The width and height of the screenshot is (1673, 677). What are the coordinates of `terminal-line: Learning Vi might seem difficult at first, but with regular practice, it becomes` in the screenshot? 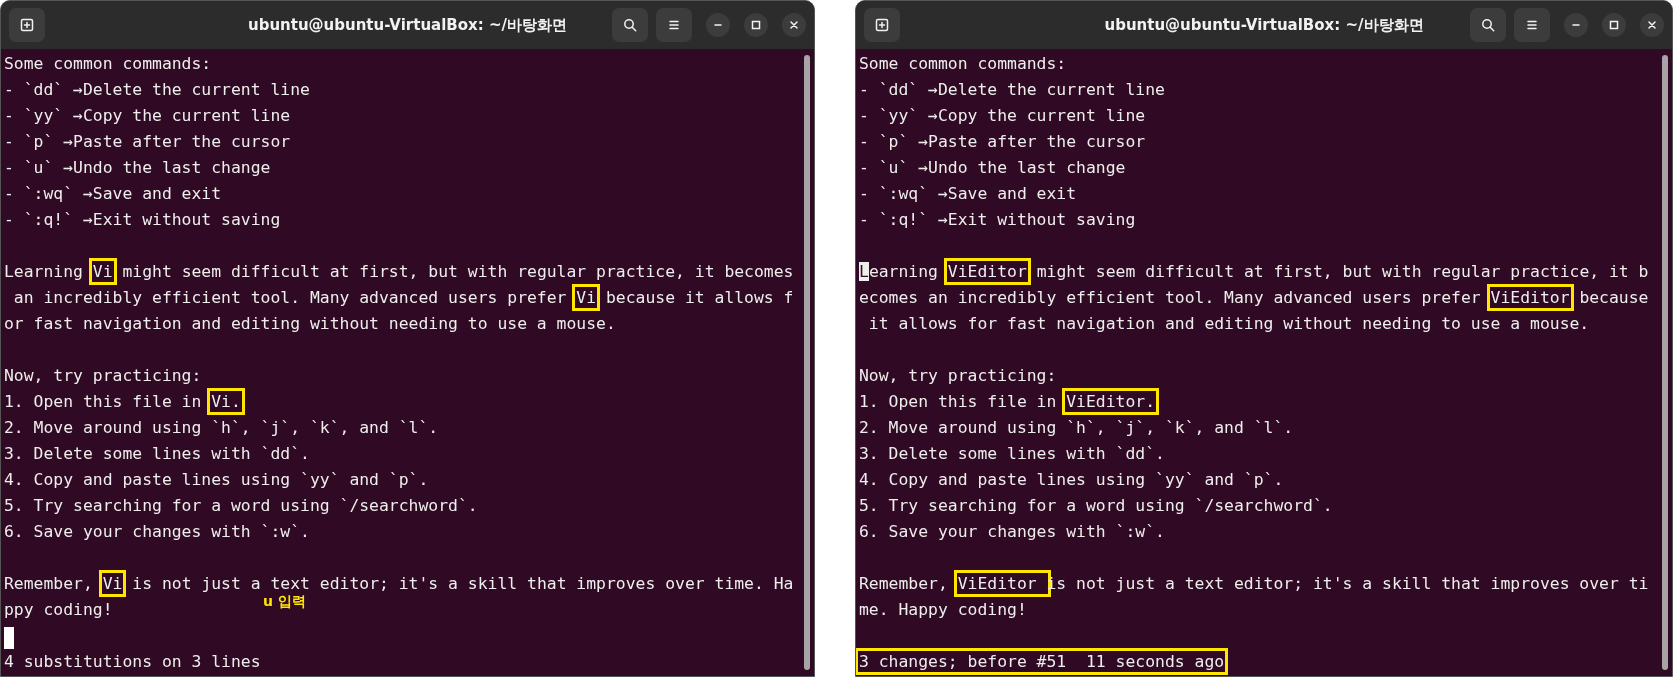 It's located at (399, 272).